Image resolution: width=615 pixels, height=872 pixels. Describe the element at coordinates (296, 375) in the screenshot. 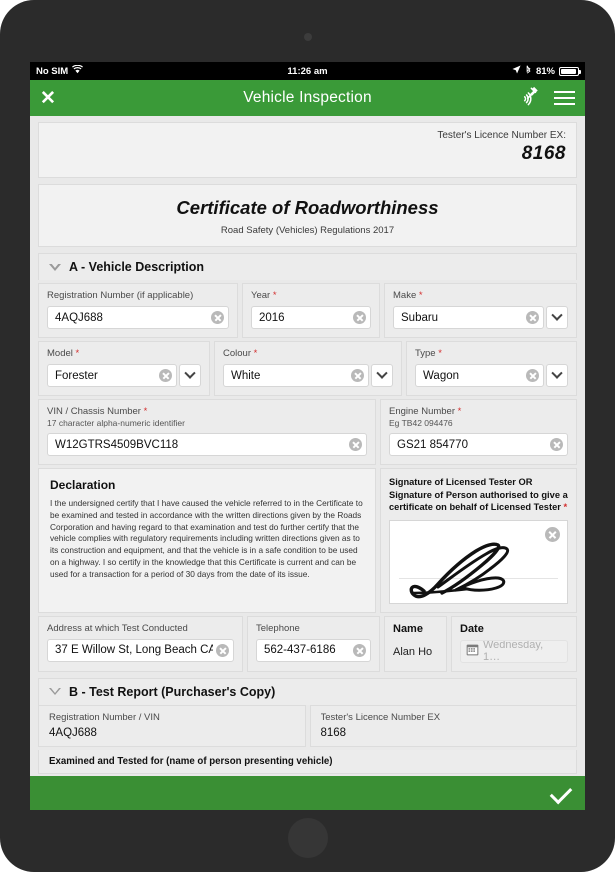

I see `colour-input: White` at that location.